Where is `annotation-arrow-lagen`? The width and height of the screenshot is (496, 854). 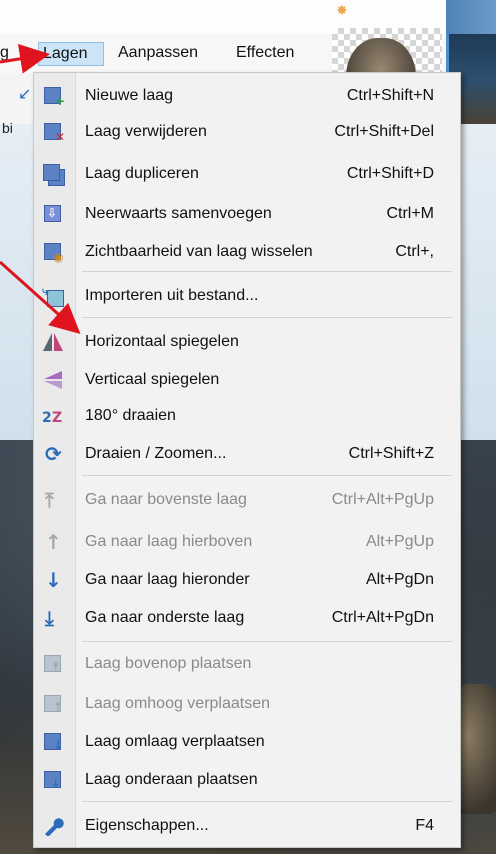
annotation-arrow-lagen is located at coordinates (25, 58).